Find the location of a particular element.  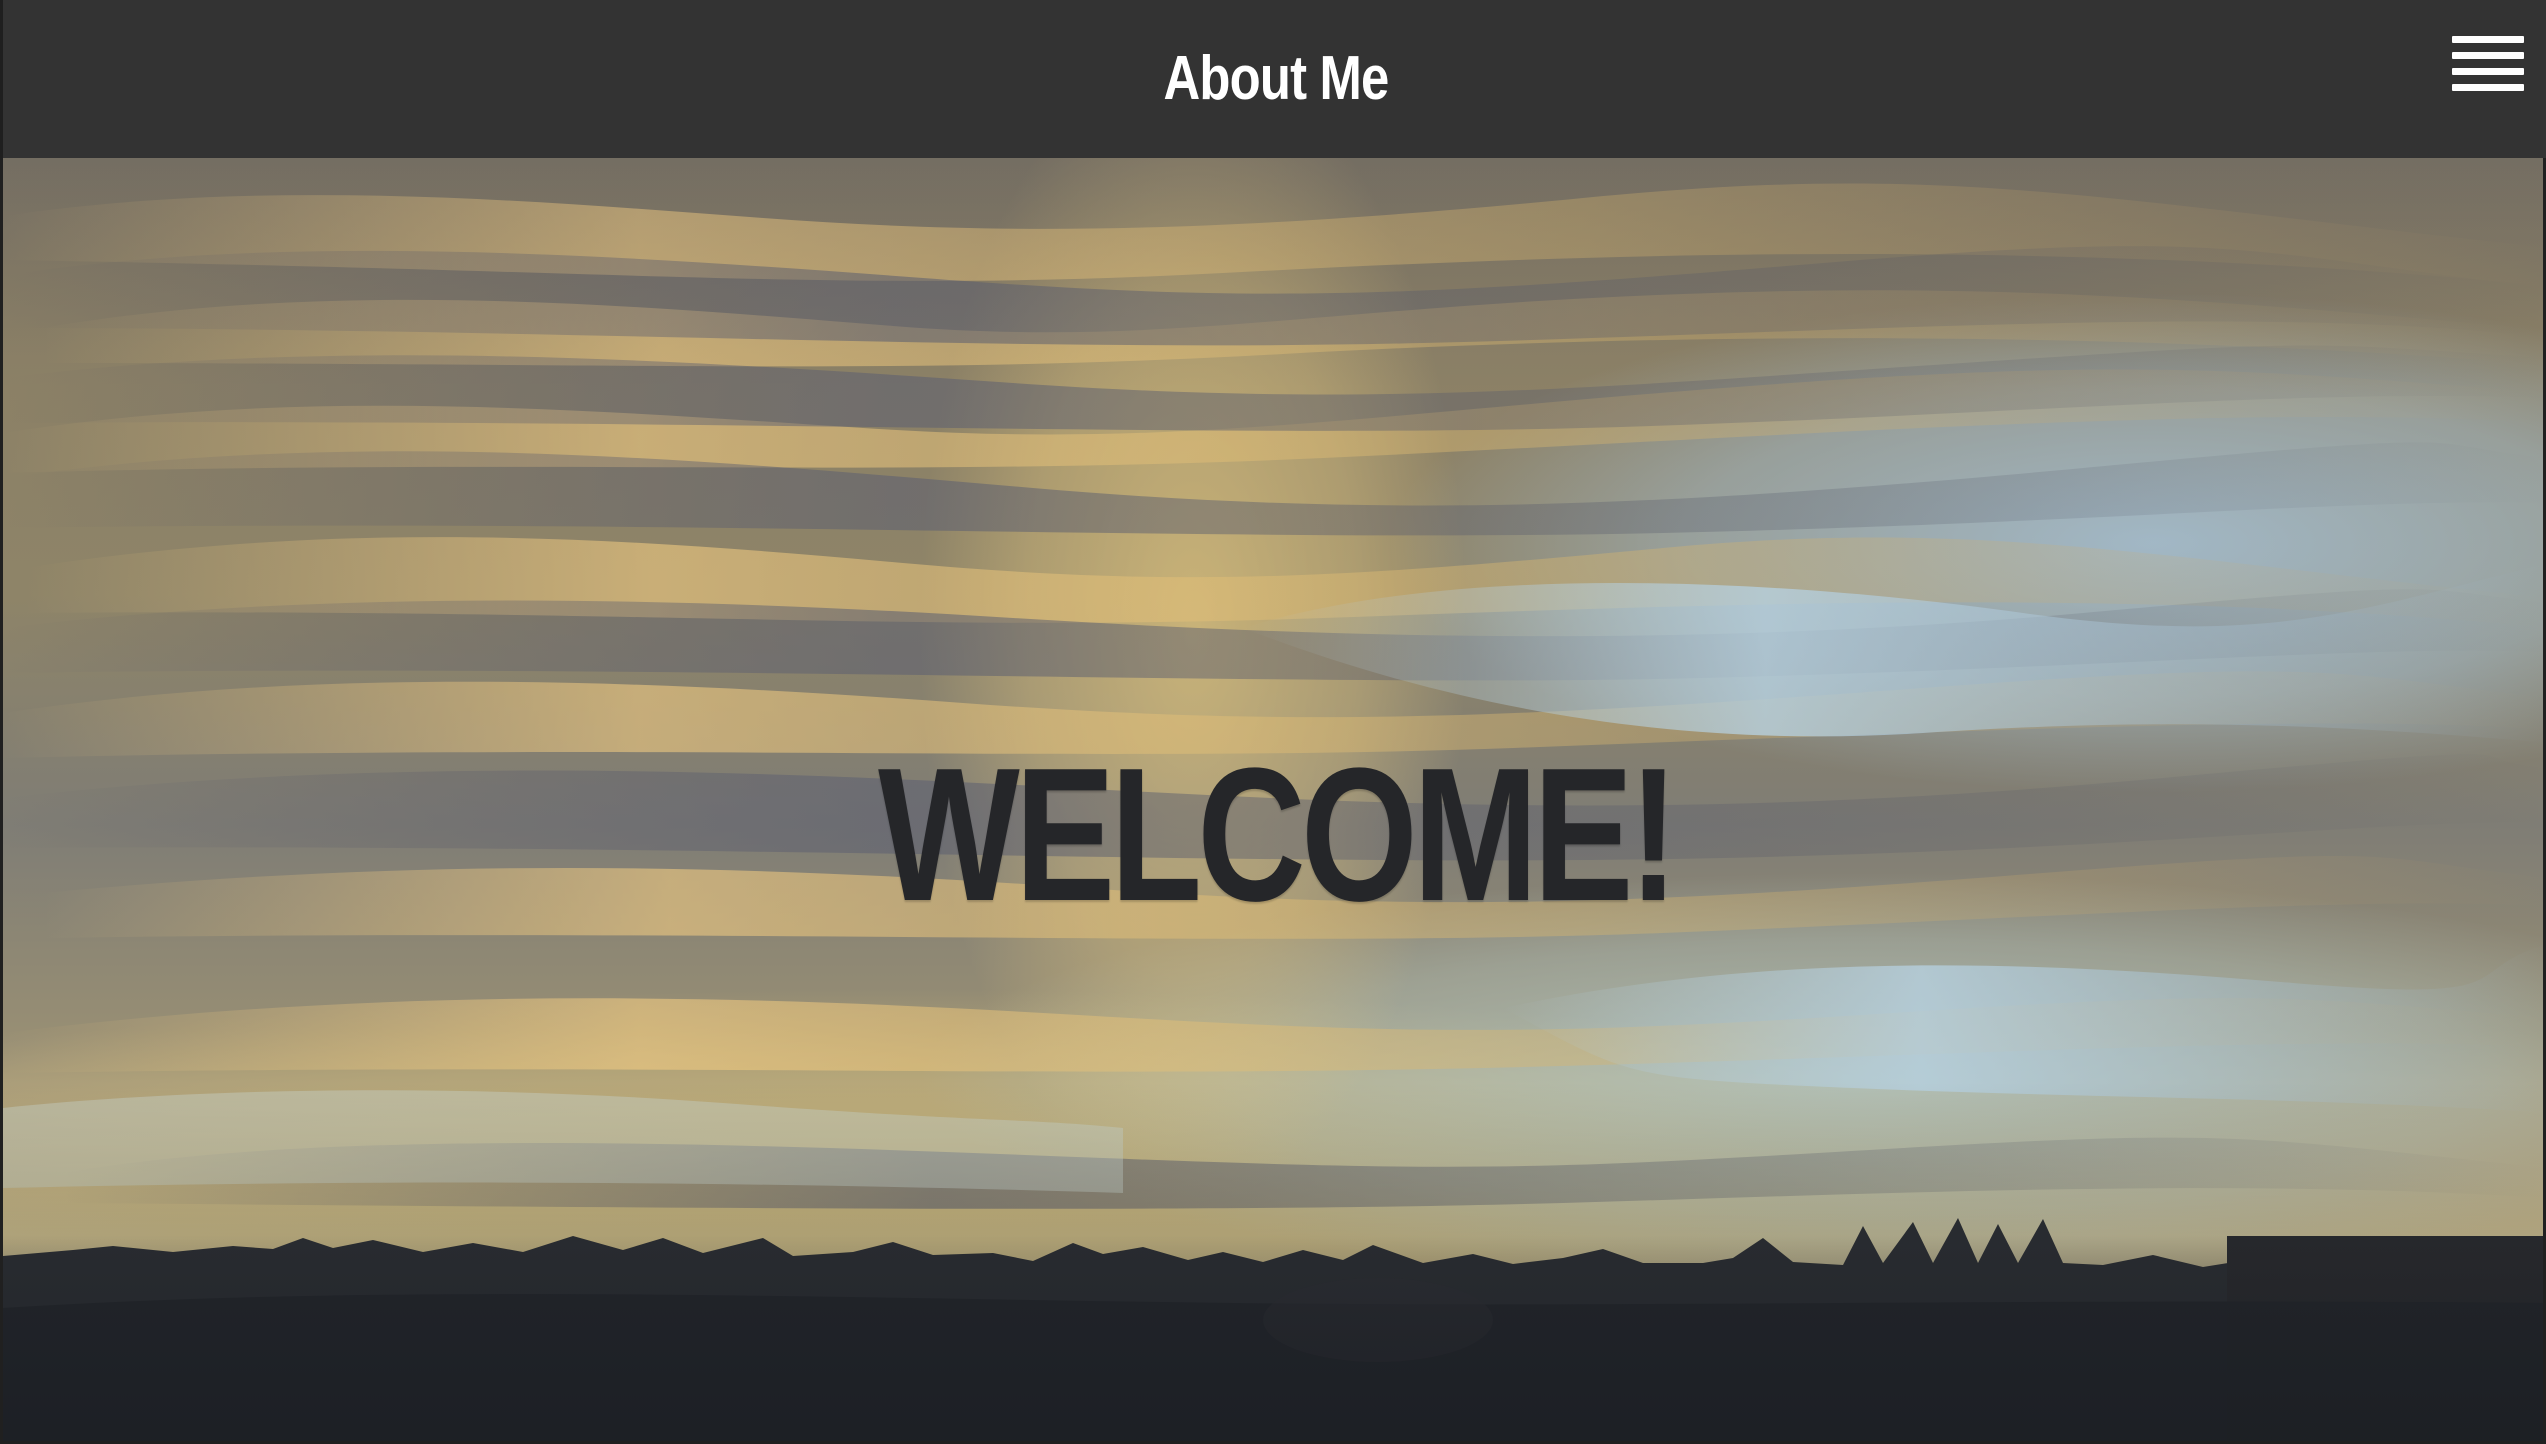

welcome-heading: WELCOME! is located at coordinates (1278, 835).